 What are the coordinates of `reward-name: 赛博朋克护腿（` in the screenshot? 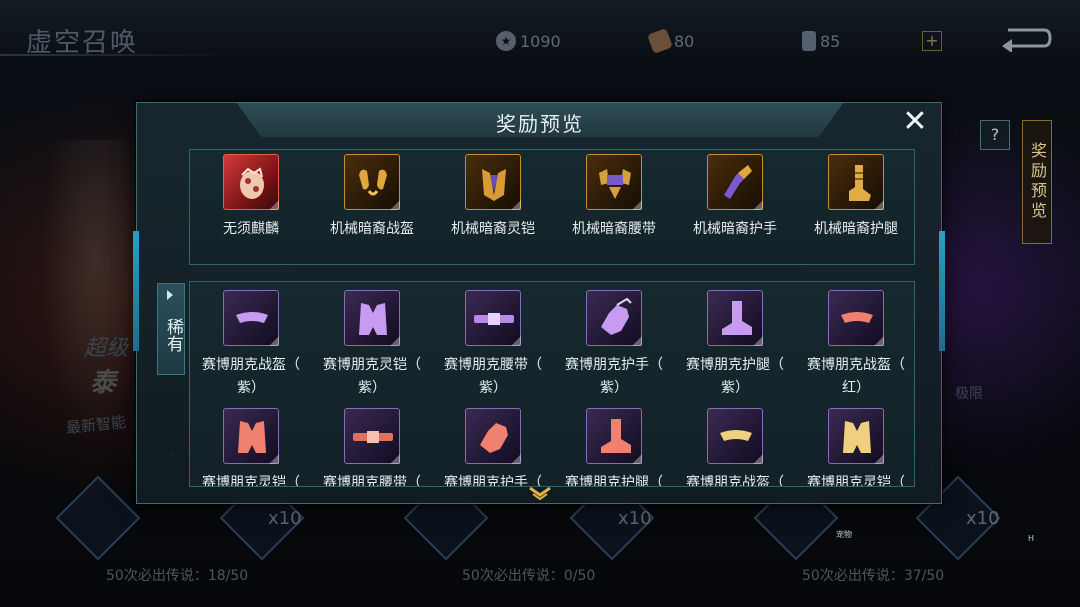 It's located at (614, 481).